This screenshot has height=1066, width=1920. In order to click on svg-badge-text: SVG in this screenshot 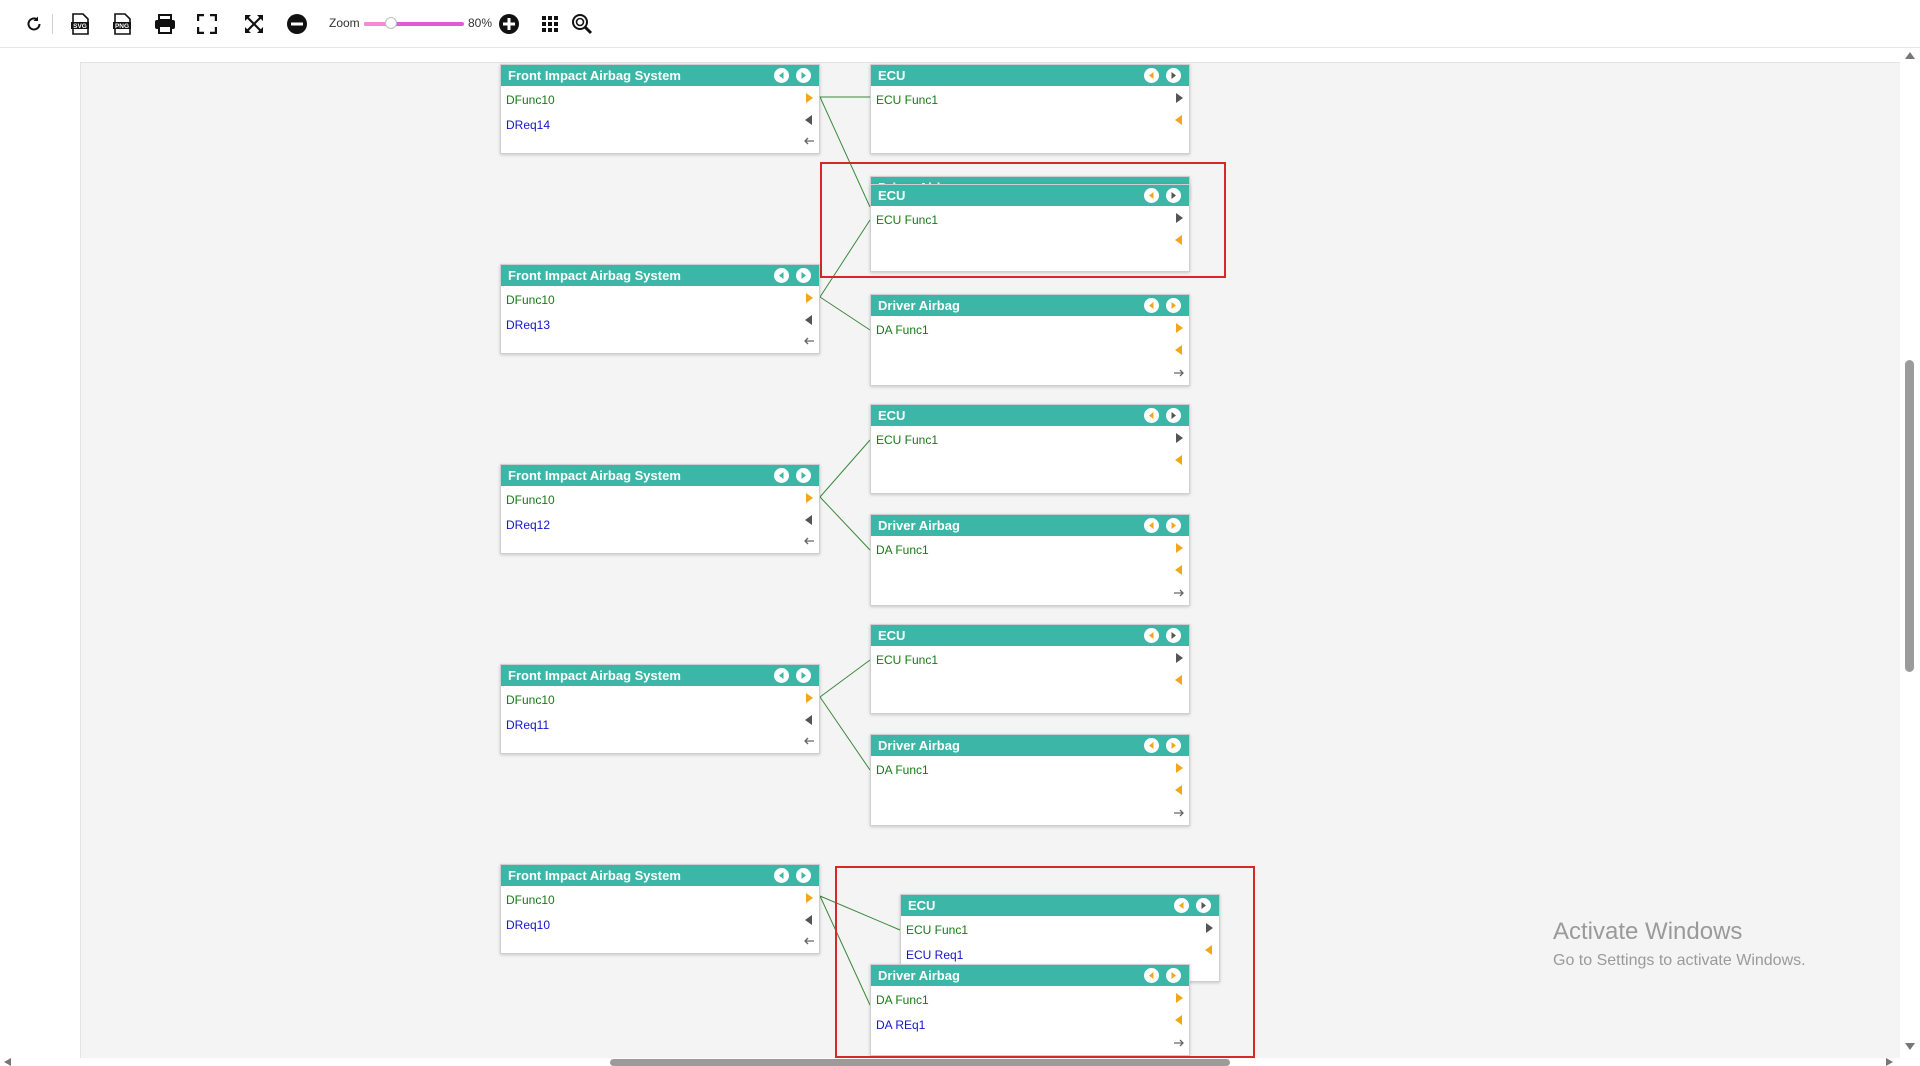, I will do `click(80, 26)`.